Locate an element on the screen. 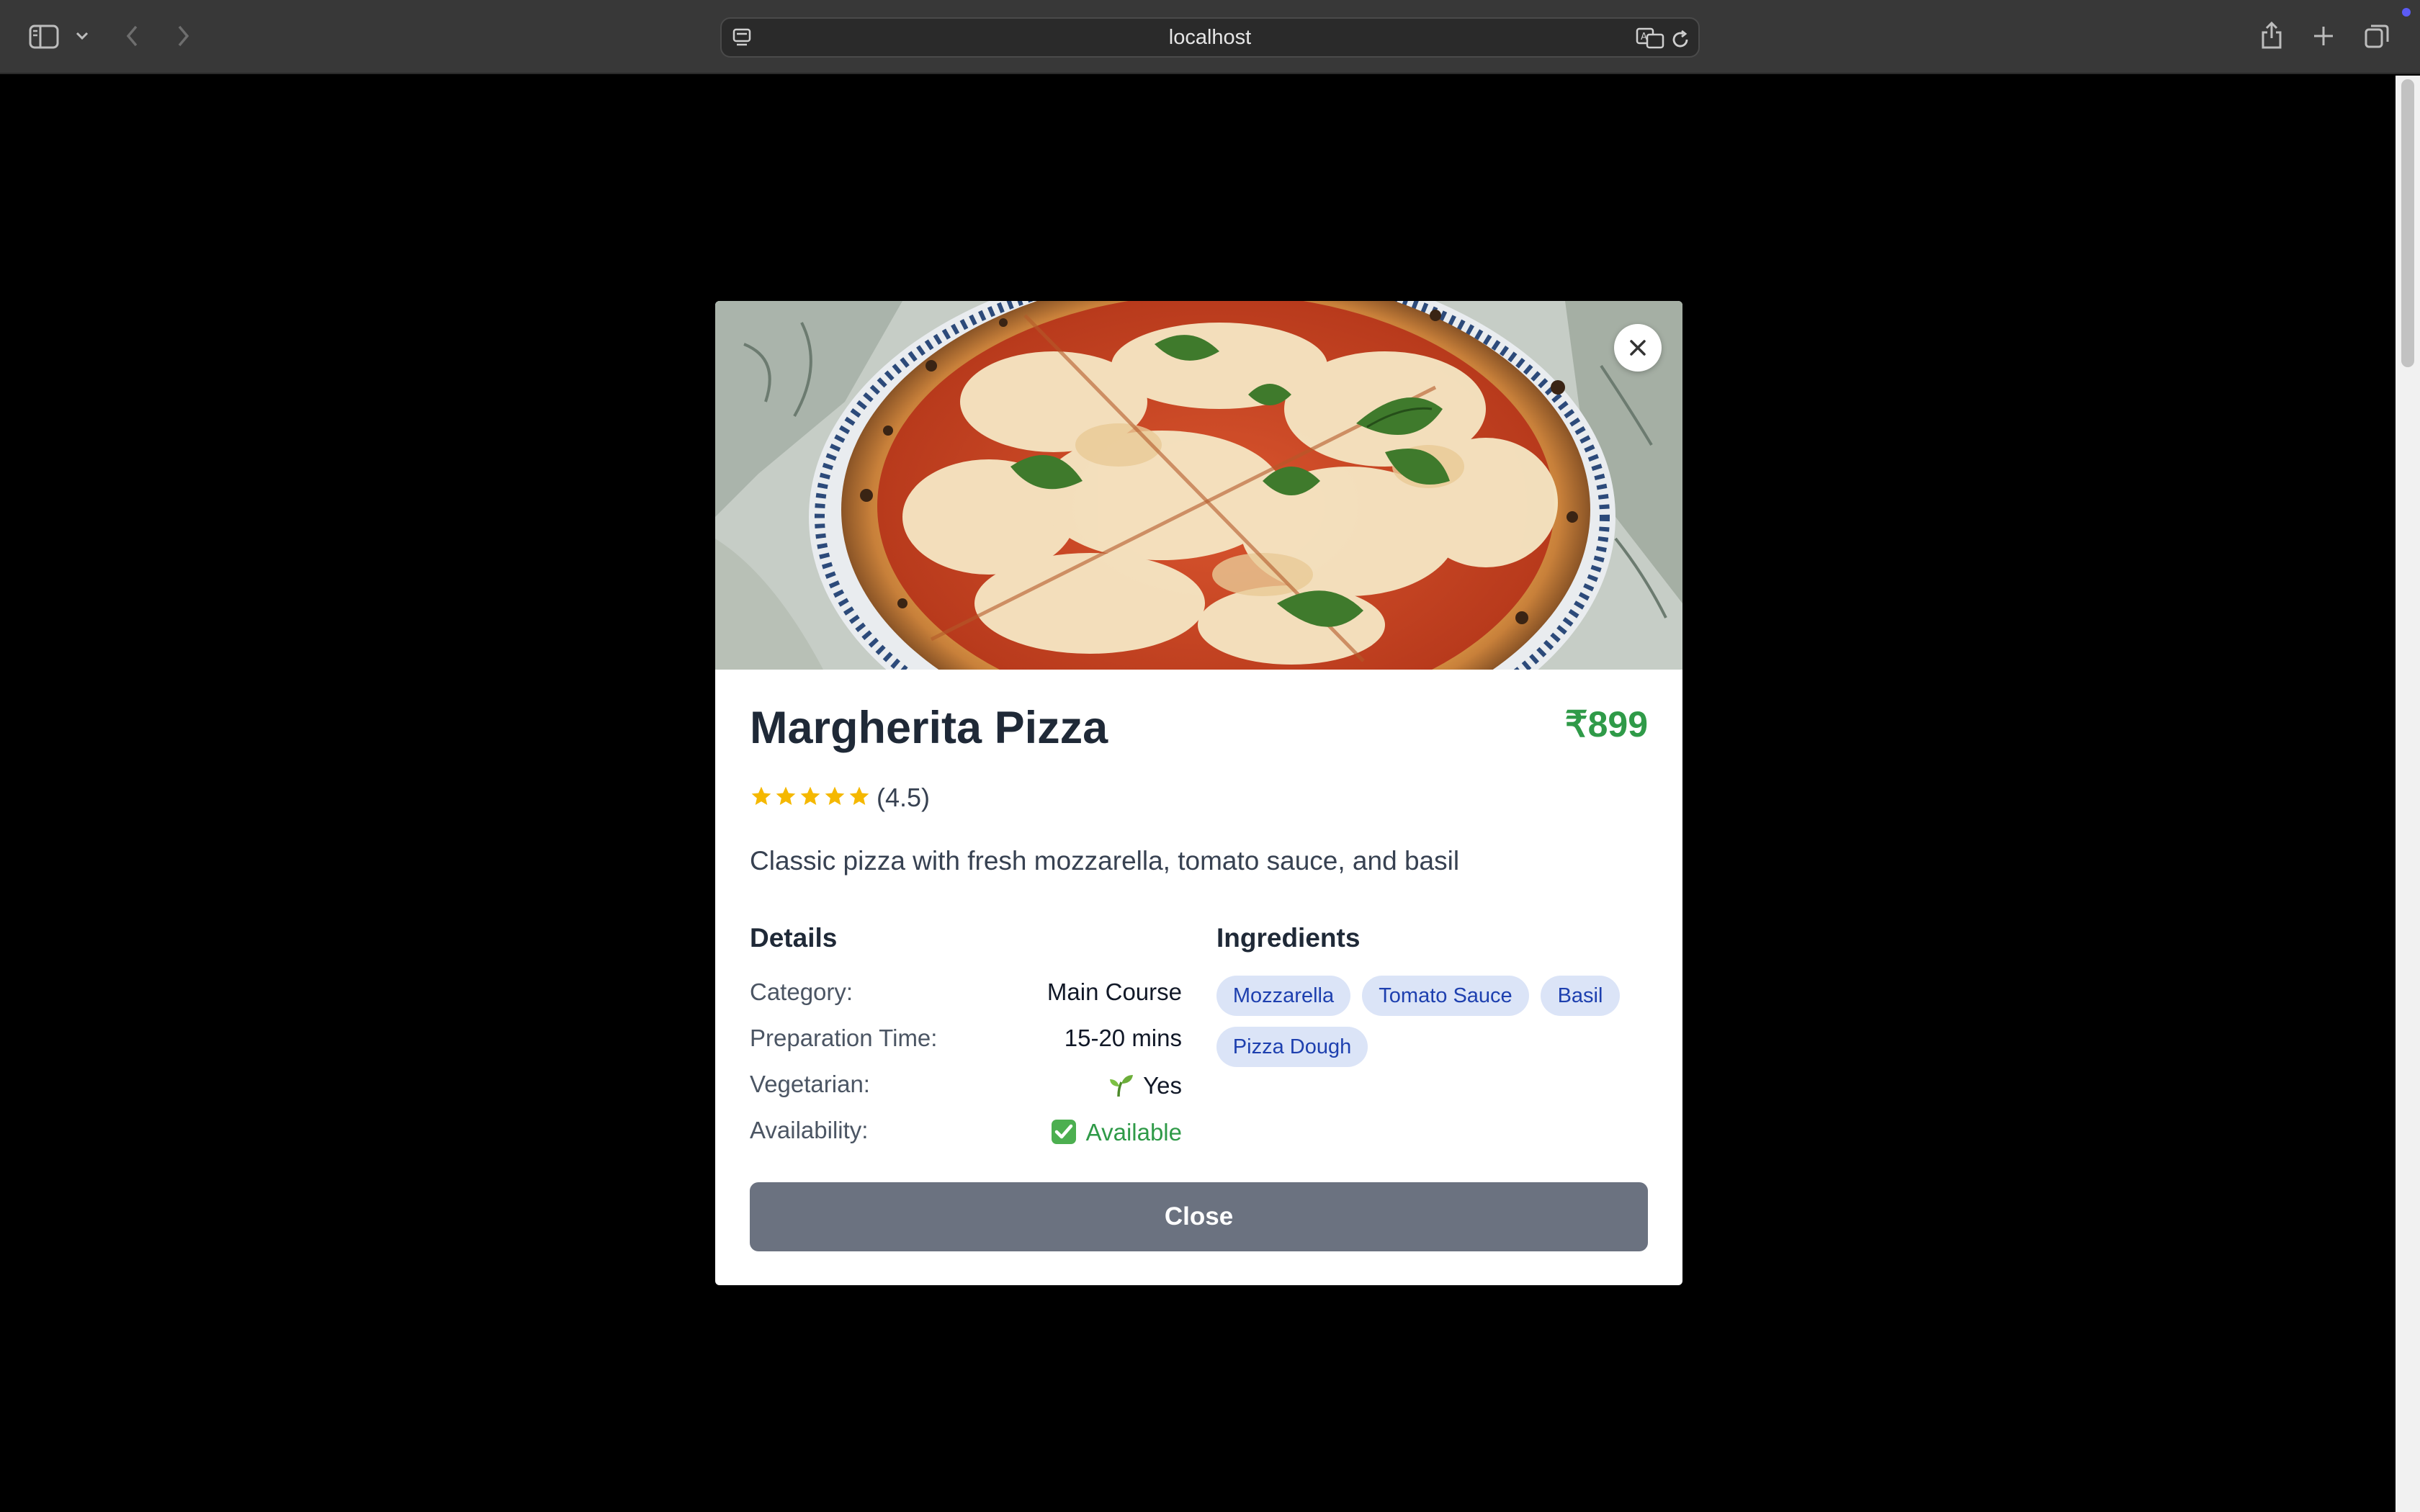 The width and height of the screenshot is (2420, 1512). check-box-icon is located at coordinates (1063, 1132).